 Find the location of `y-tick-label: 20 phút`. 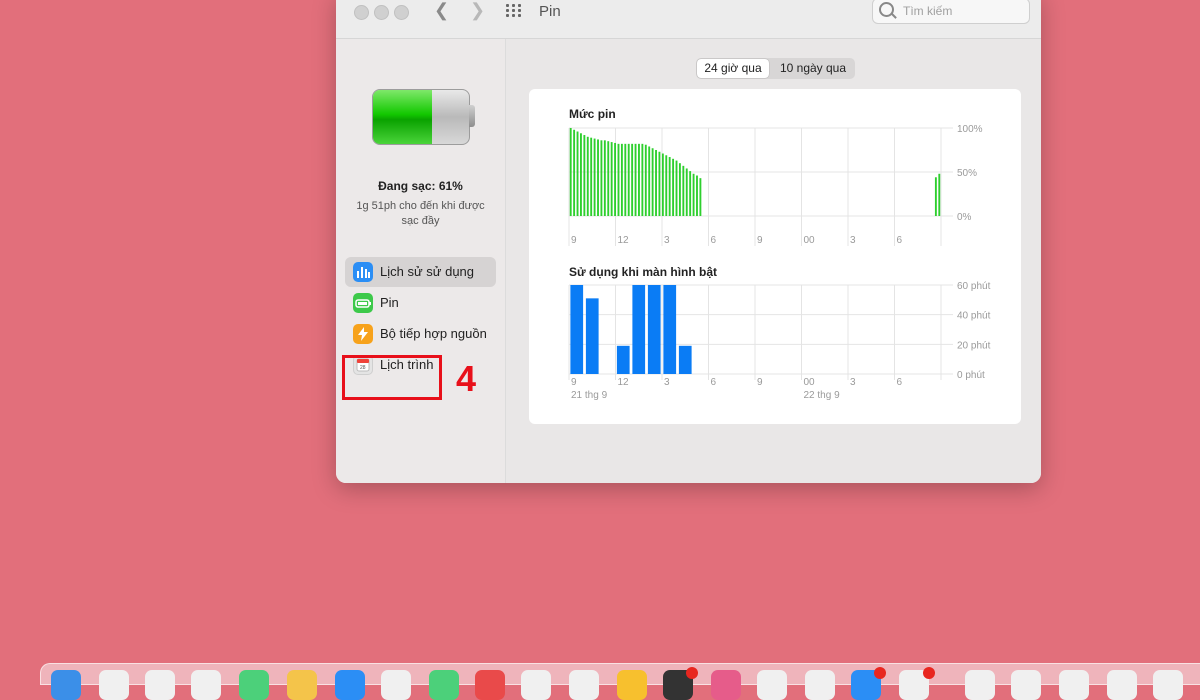

y-tick-label: 20 phút is located at coordinates (974, 345).